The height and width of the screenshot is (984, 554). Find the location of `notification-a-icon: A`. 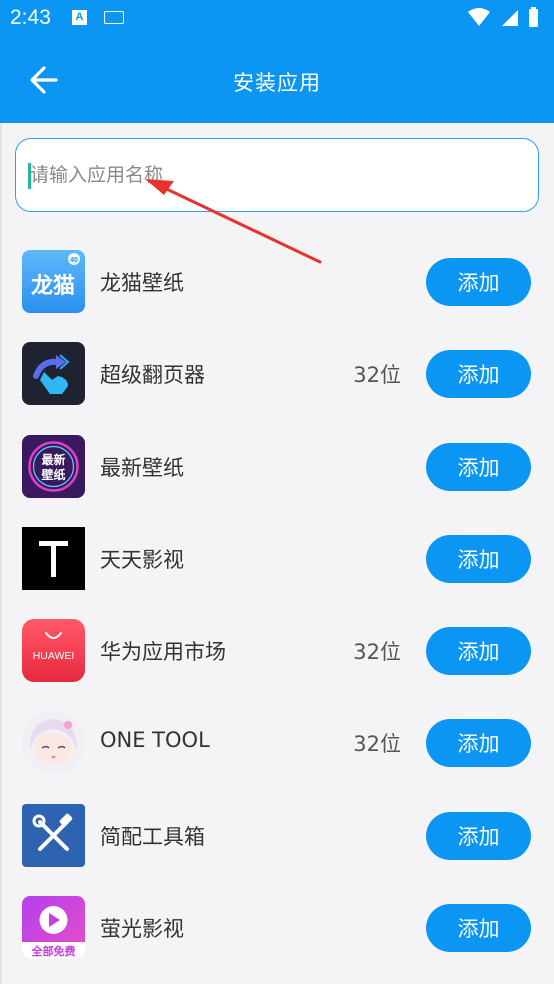

notification-a-icon: A is located at coordinates (79, 17).